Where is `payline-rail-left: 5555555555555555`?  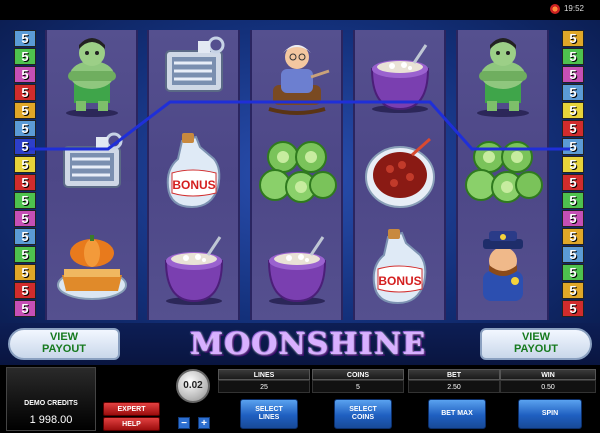 payline-rail-left: 5555555555555555 is located at coordinates (26, 174).